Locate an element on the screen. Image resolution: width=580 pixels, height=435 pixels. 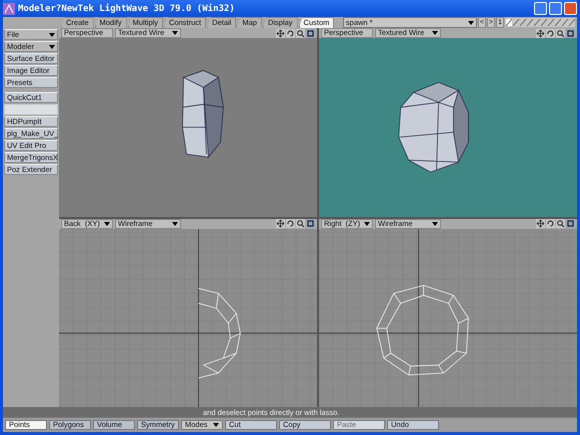
minimize-button is located at coordinates (540, 8).